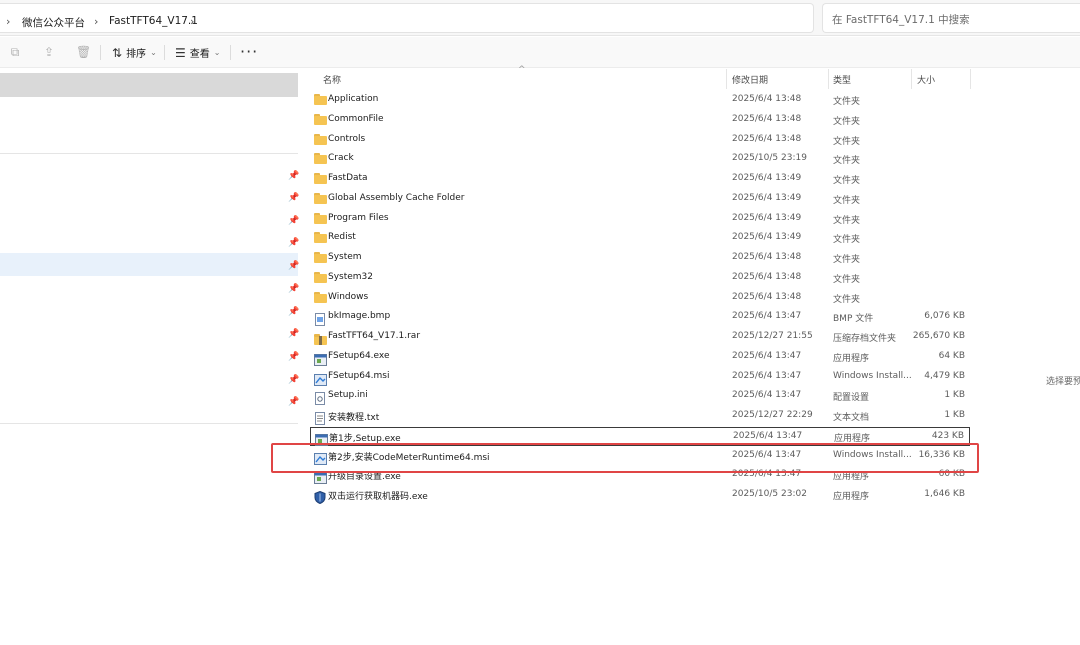  Describe the element at coordinates (365, 438) in the screenshot. I see `file-name: 第1步,Setup.exe` at that location.